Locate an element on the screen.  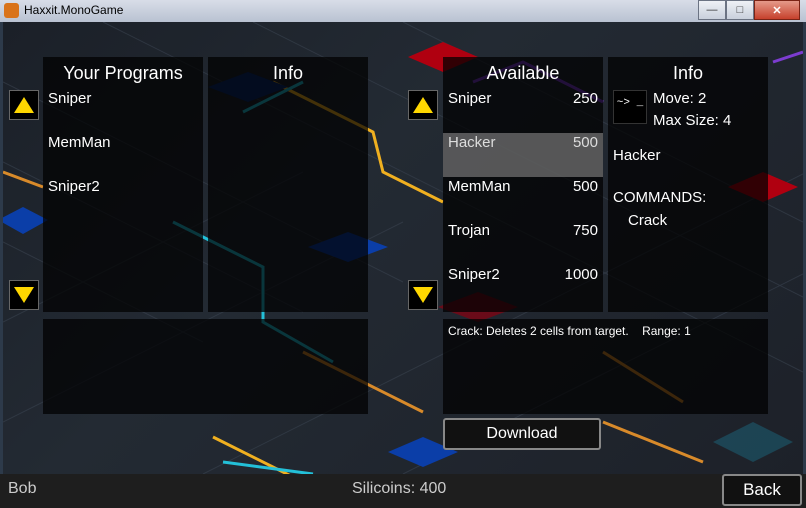
available-item-price: 750 is located at coordinates (585, 230).